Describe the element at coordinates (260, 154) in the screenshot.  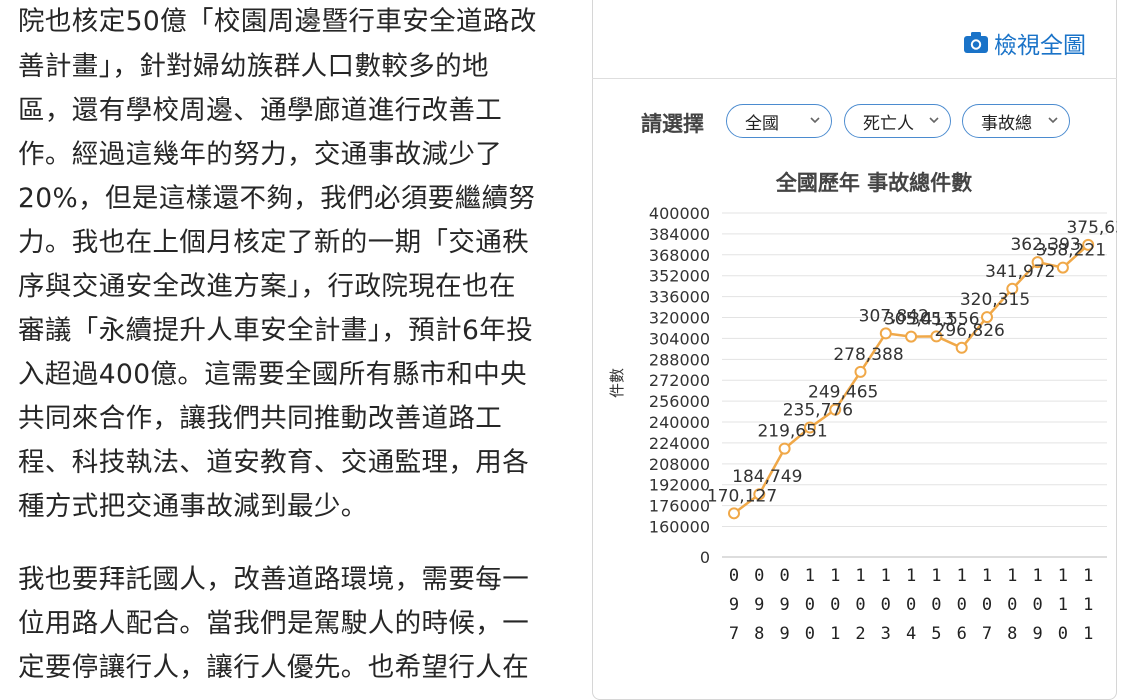
I see `article-line: 作。經過這幾年的努力，交通事故減少了` at that location.